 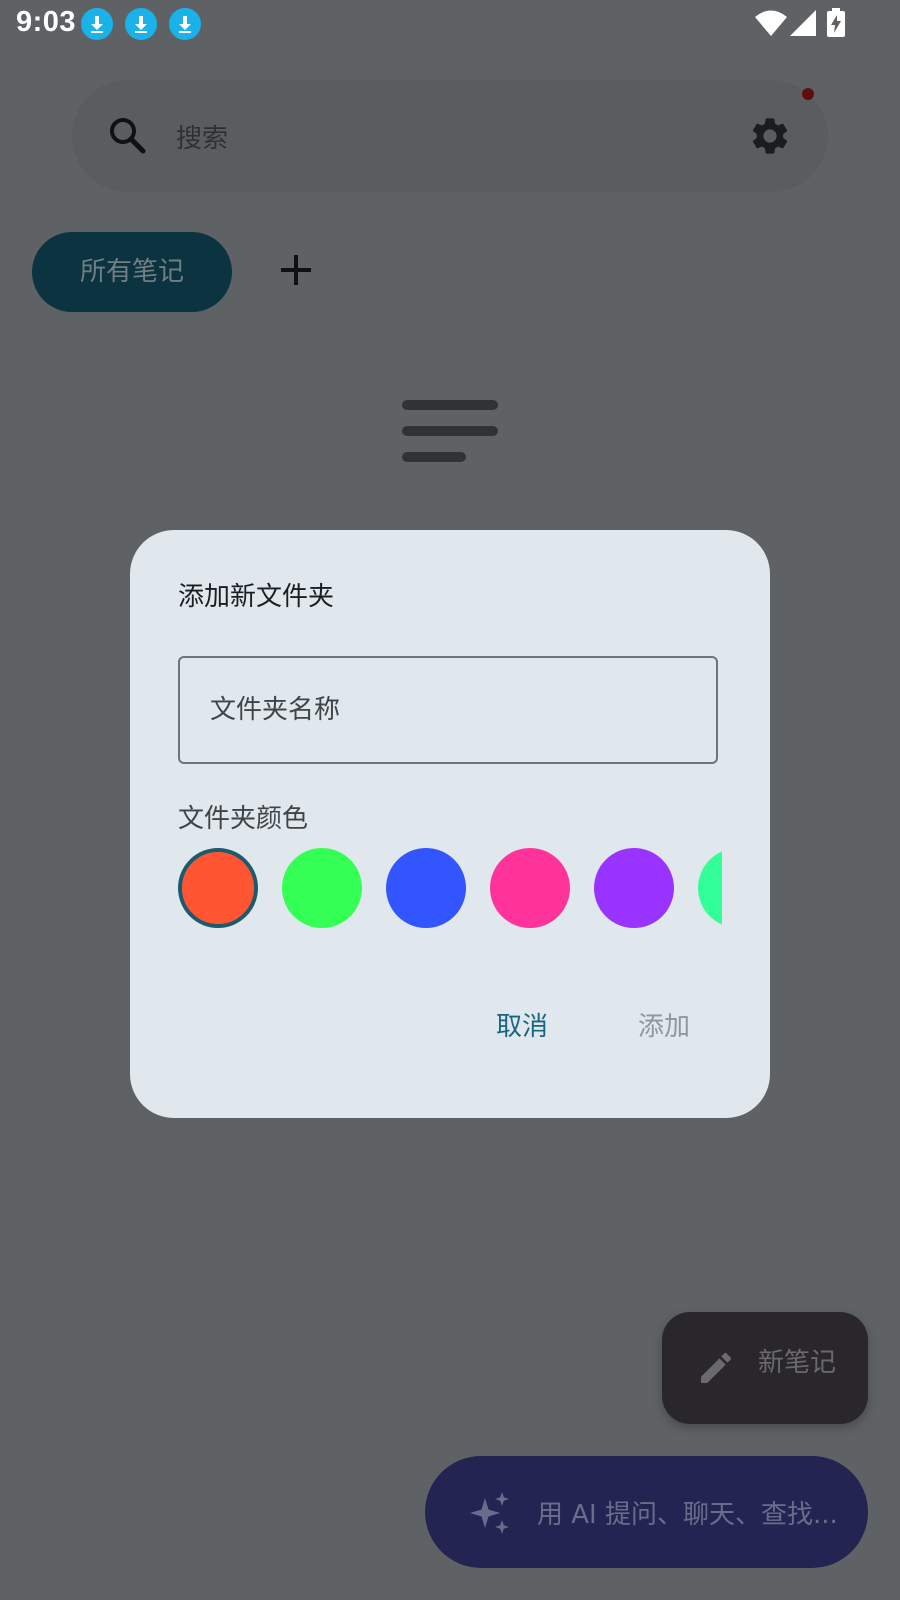 What do you see at coordinates (489, 1513) in the screenshot?
I see `ai-sparkle-icon` at bounding box center [489, 1513].